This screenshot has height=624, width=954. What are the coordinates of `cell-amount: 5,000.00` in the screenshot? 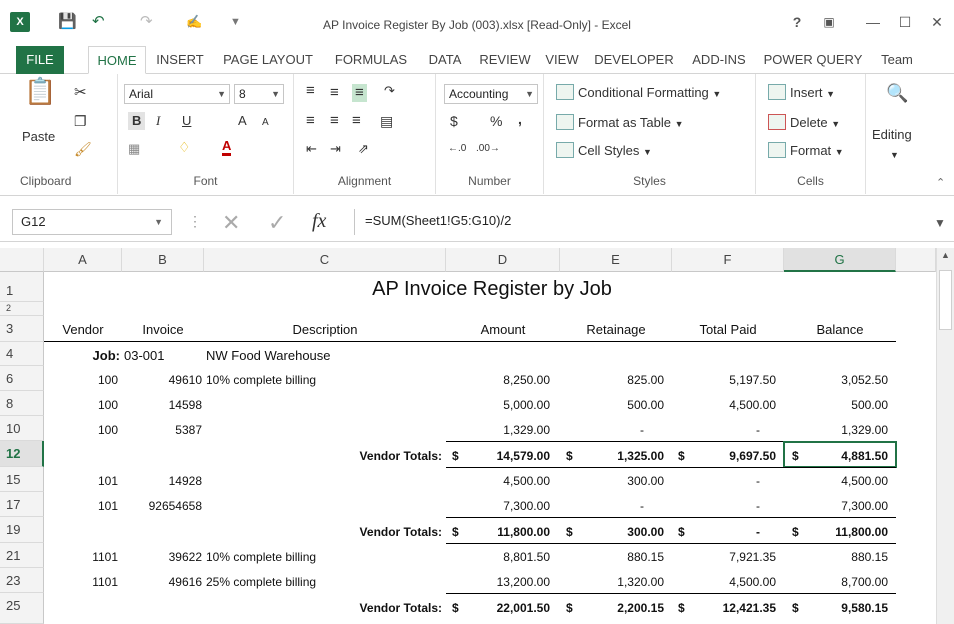 It's located at (498, 405).